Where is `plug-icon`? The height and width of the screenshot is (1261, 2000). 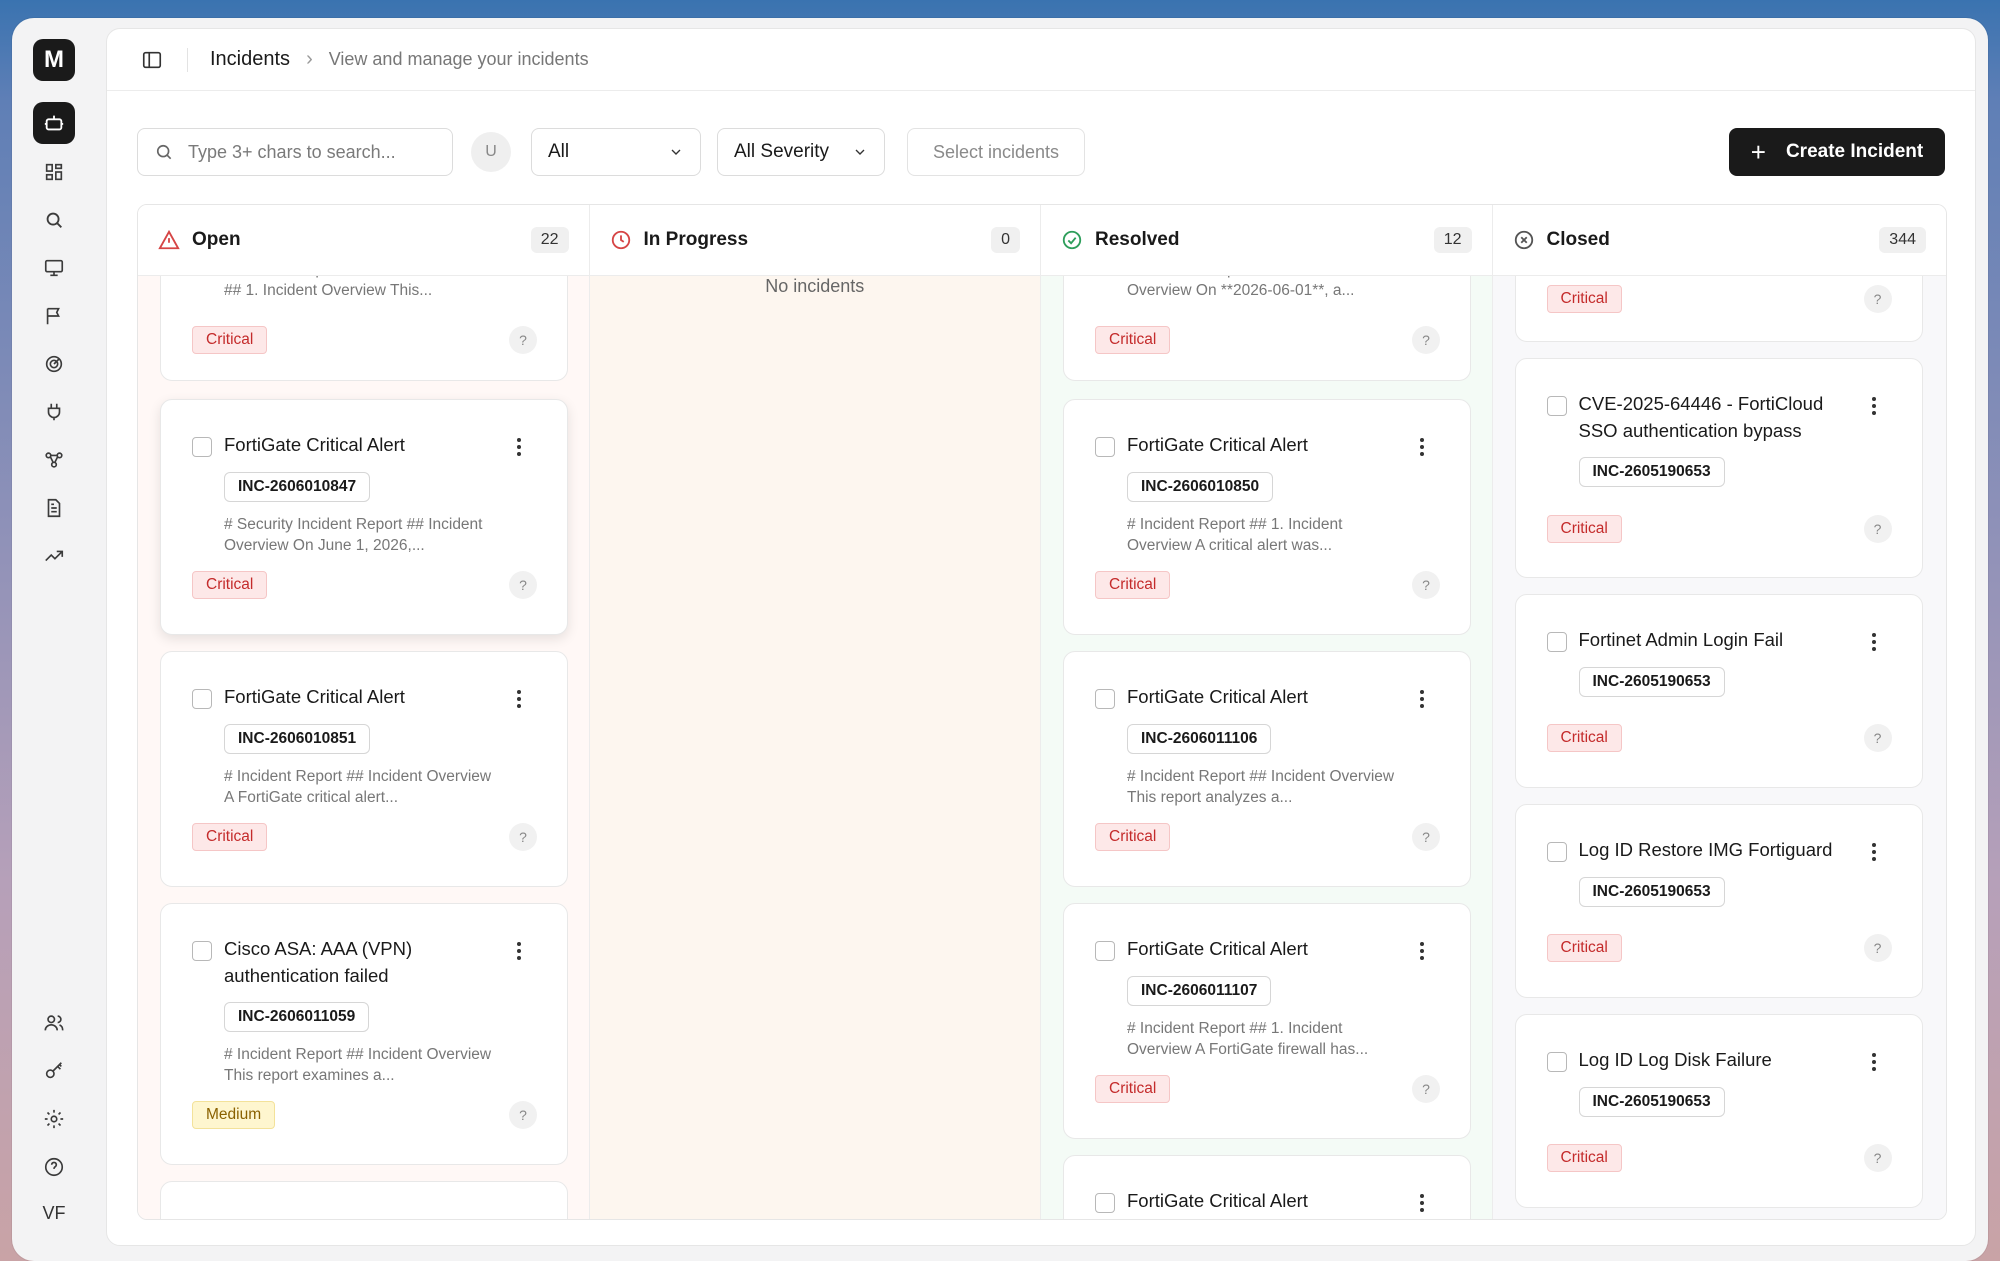
plug-icon is located at coordinates (54, 412).